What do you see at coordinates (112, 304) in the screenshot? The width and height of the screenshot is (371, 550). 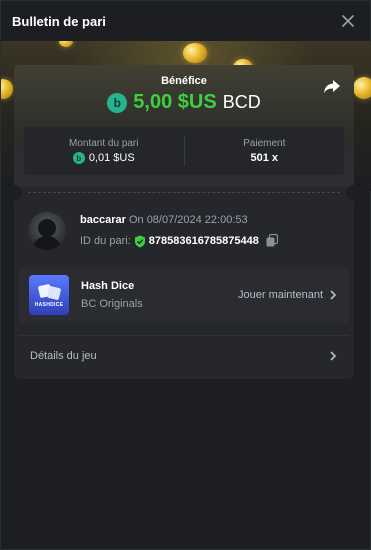 I see `game-provider: BC Originals` at bounding box center [112, 304].